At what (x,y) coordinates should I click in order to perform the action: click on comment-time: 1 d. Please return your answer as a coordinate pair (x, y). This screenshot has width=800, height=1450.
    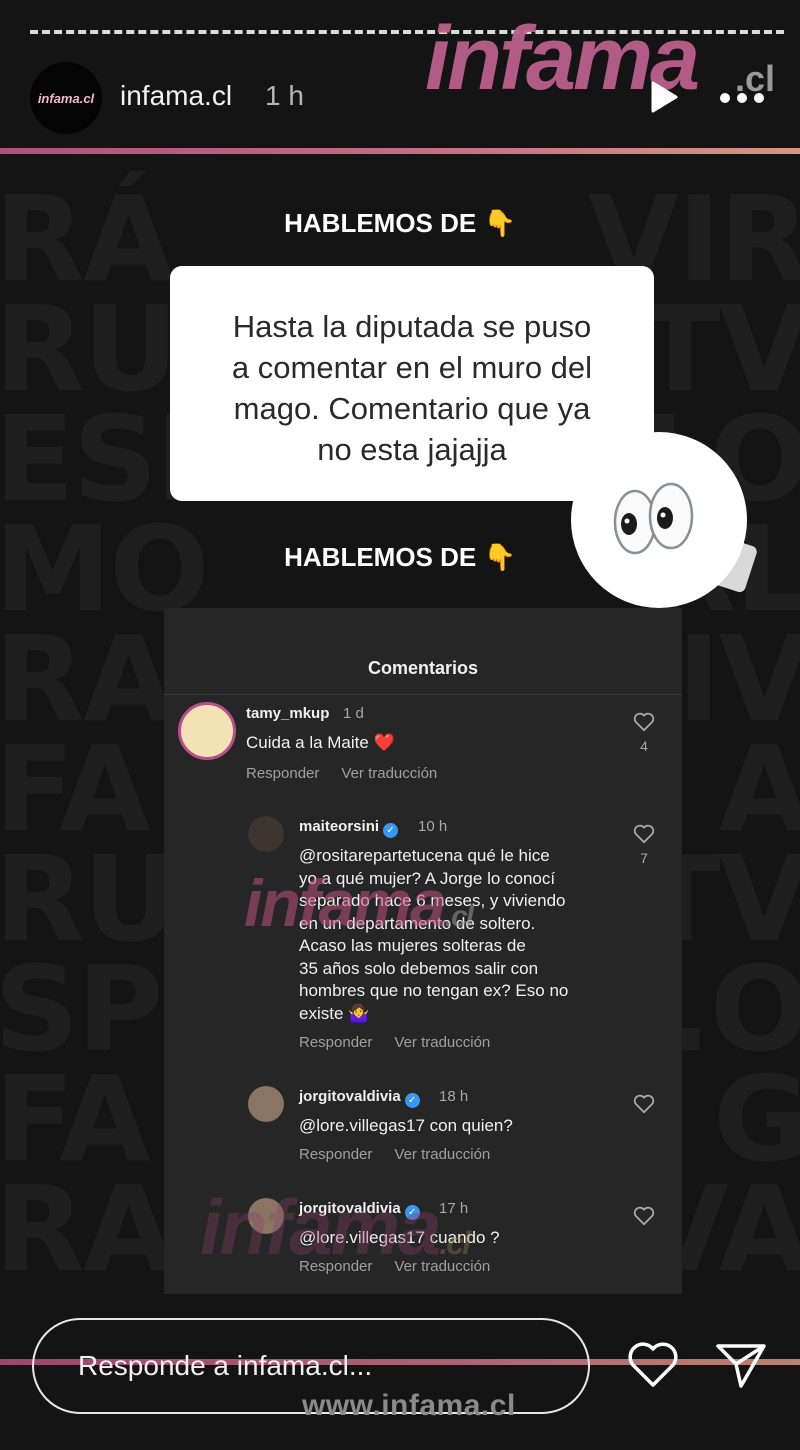
    Looking at the image, I should click on (353, 713).